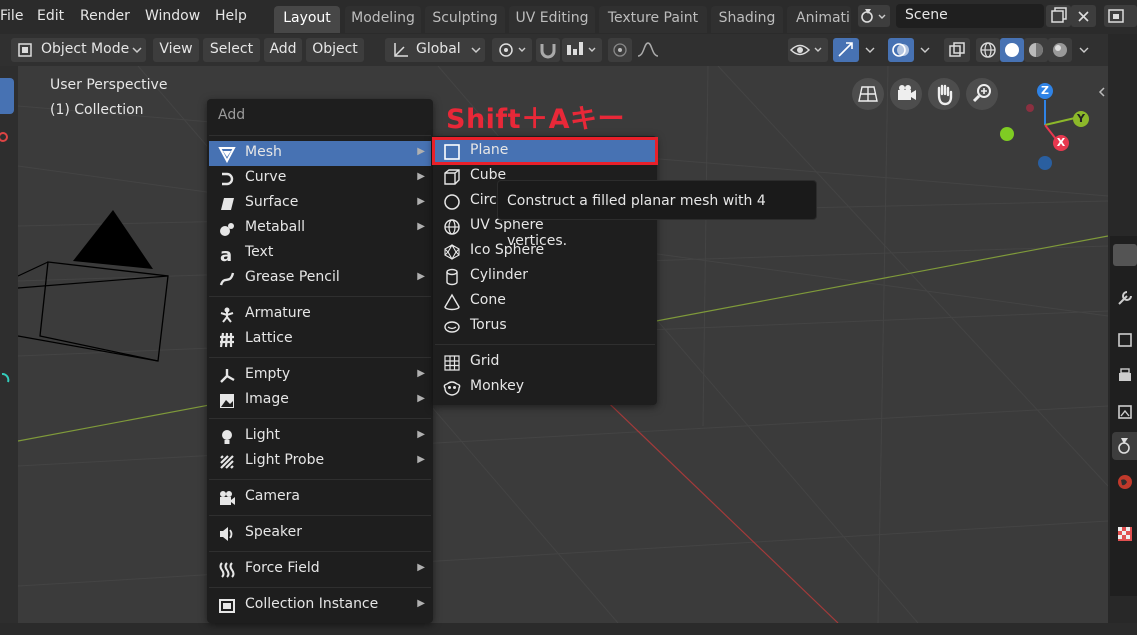 Image resolution: width=1137 pixels, height=635 pixels. I want to click on menu-help: Help, so click(231, 17).